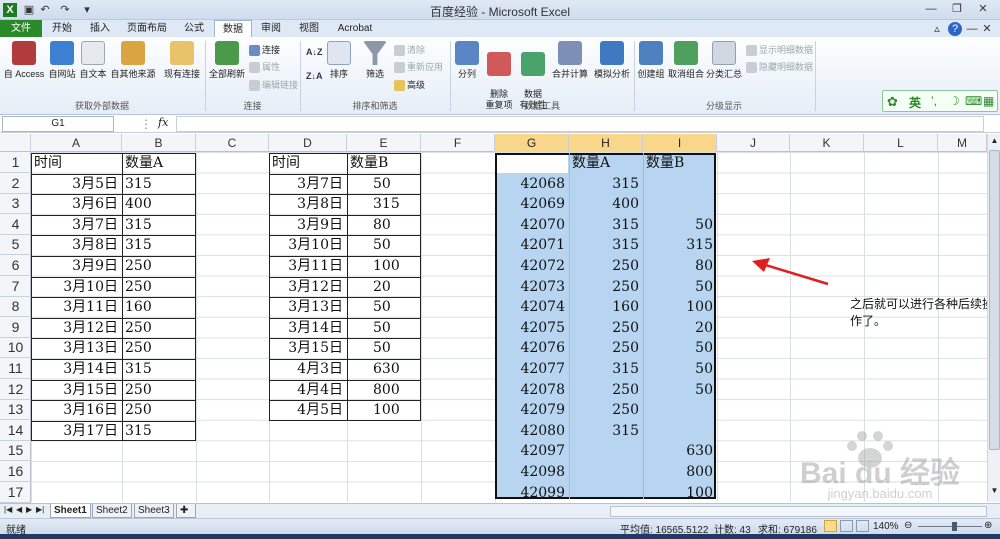 Image resolution: width=1000 pixels, height=539 pixels. Describe the element at coordinates (233, 28) in the screenshot. I see `tab-data: 数据` at that location.